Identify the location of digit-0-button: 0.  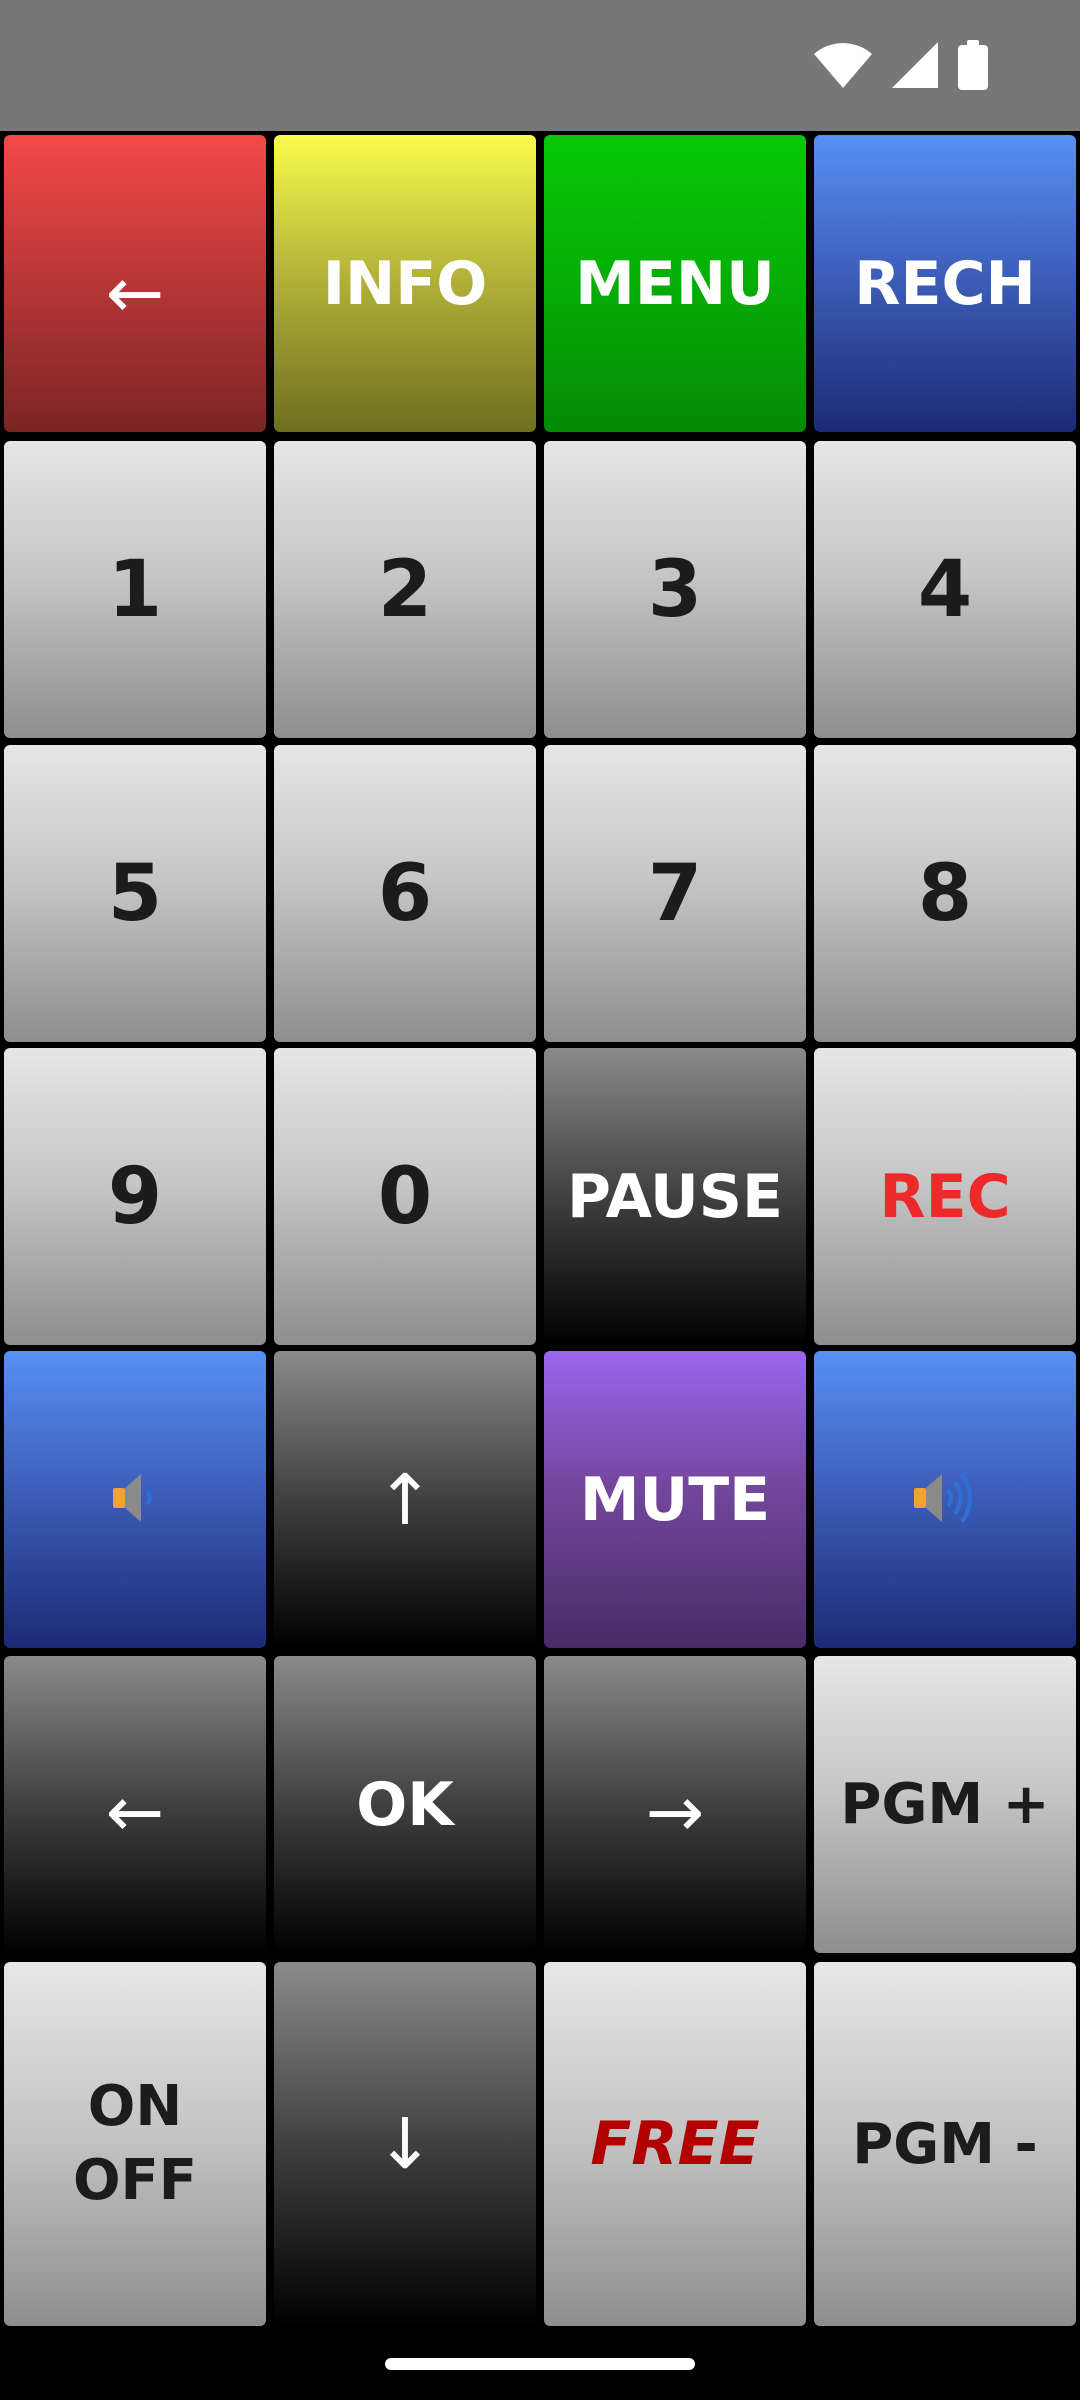
(405, 1196).